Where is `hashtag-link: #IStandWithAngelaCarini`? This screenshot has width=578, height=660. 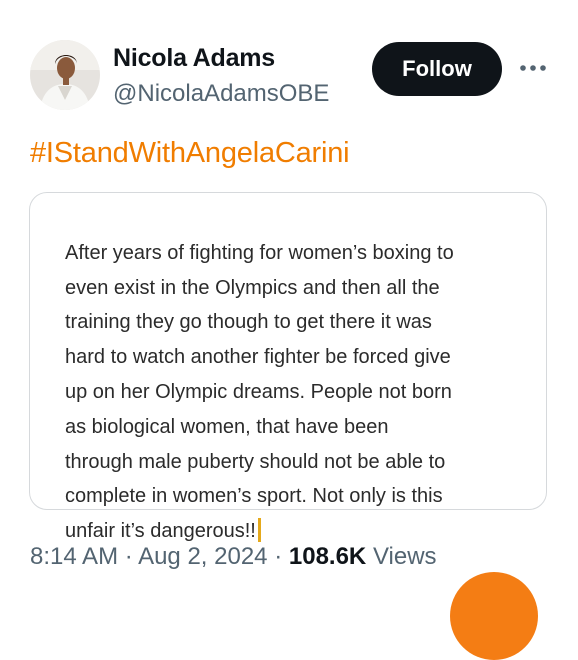 hashtag-link: #IStandWithAngelaCarini is located at coordinates (190, 153).